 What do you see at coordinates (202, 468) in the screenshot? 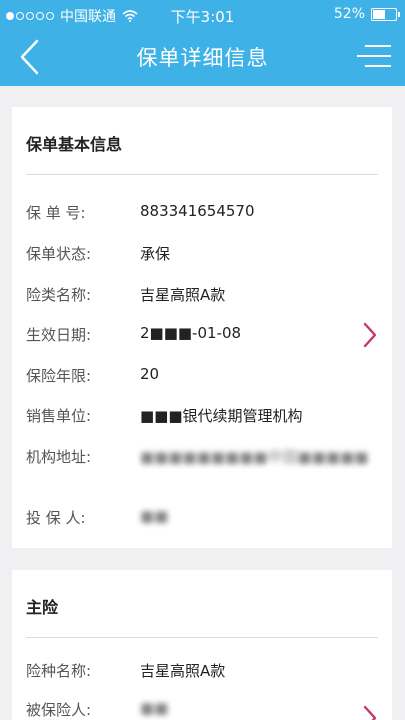
I see `agency-address-row: 机构地址: ■■■■■■■■■中国■■■■■` at bounding box center [202, 468].